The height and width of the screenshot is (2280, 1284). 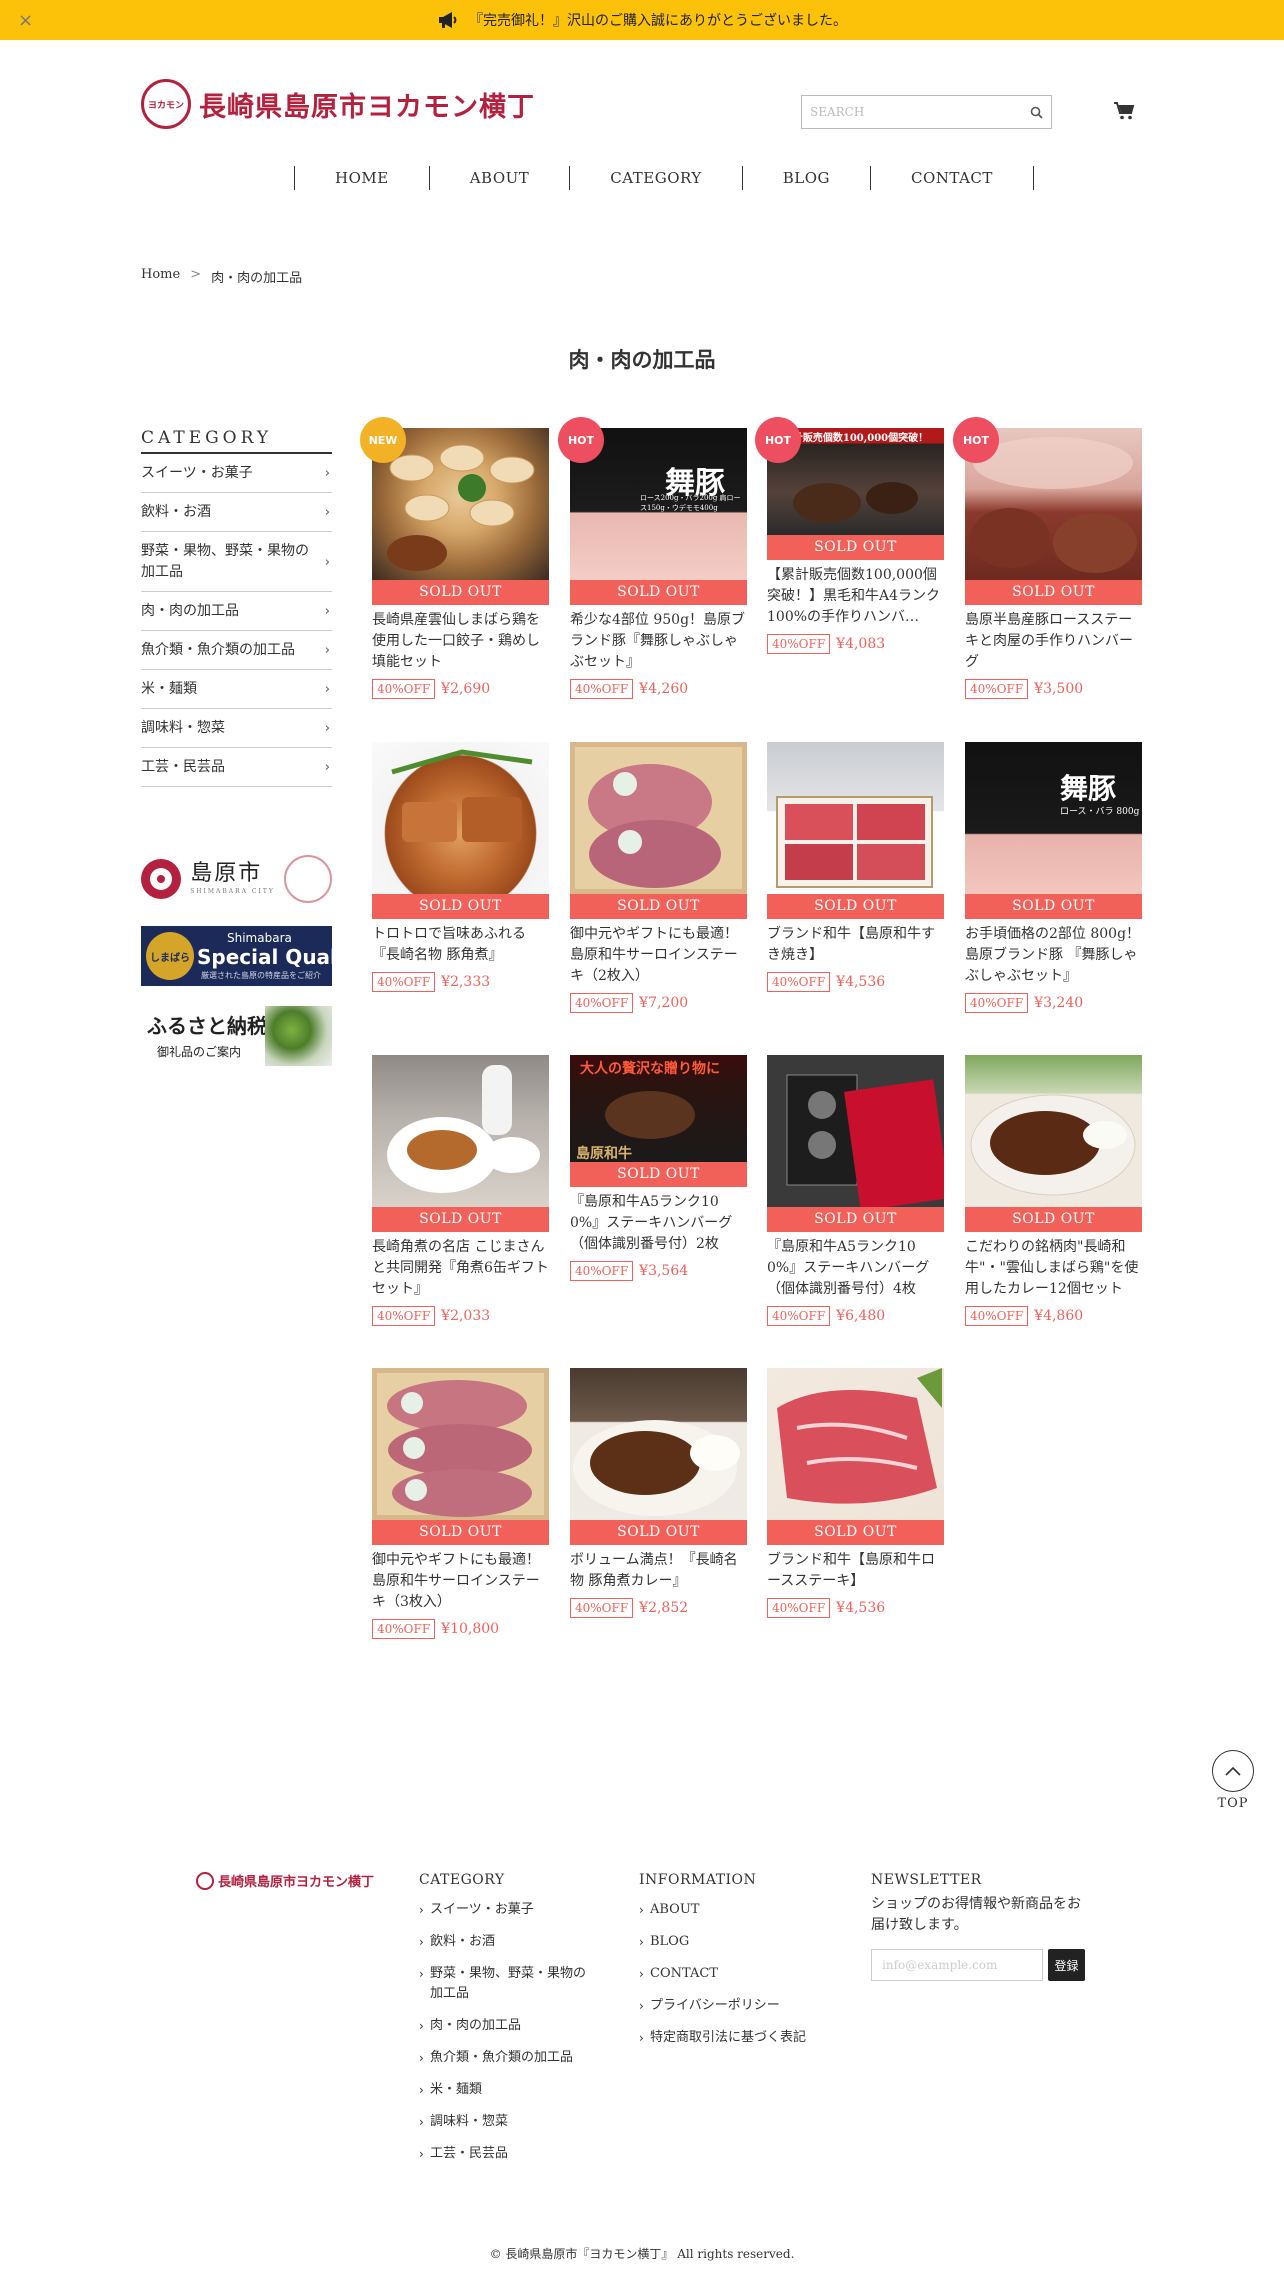 I want to click on back-to-top-button: TOP, so click(x=1233, y=1780).